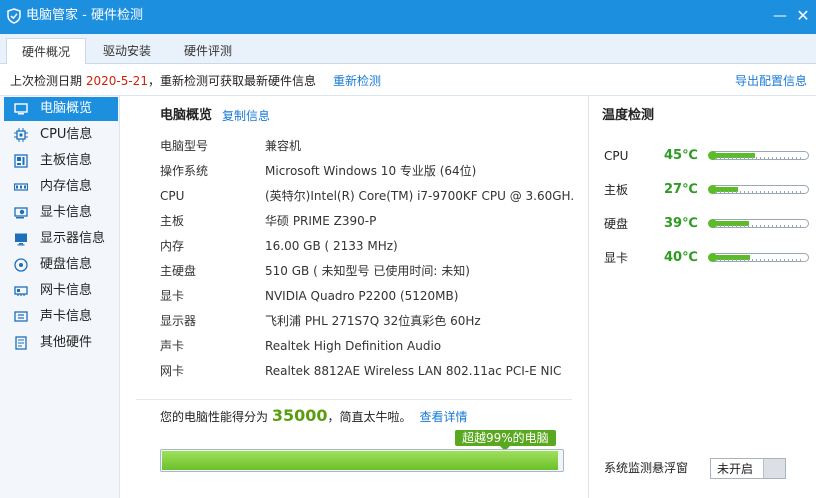  I want to click on sidebar-item-graphics: 显卡信息, so click(61, 213).